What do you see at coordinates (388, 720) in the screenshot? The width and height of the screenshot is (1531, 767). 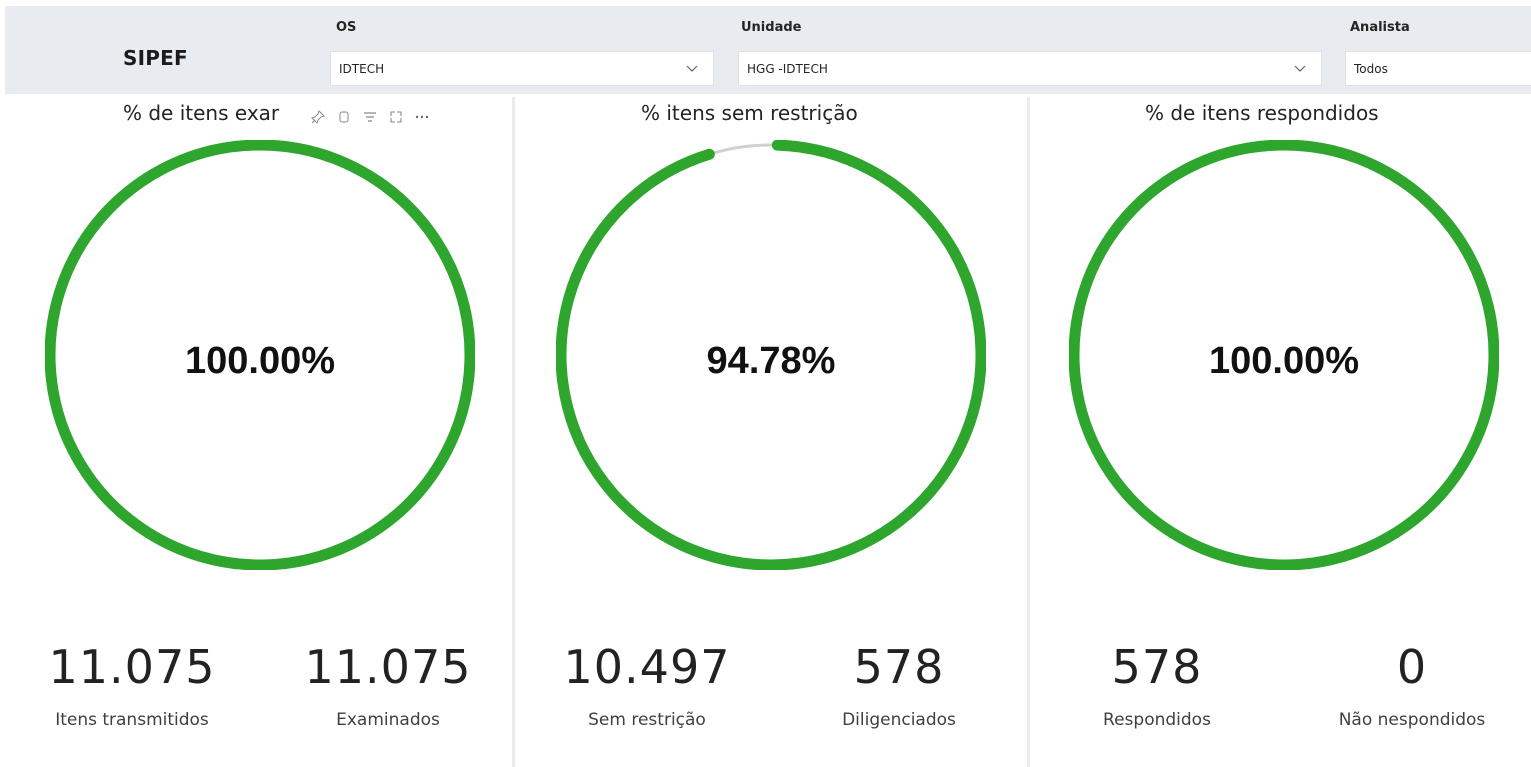 I see `kpi-examinados-label: Examinados` at bounding box center [388, 720].